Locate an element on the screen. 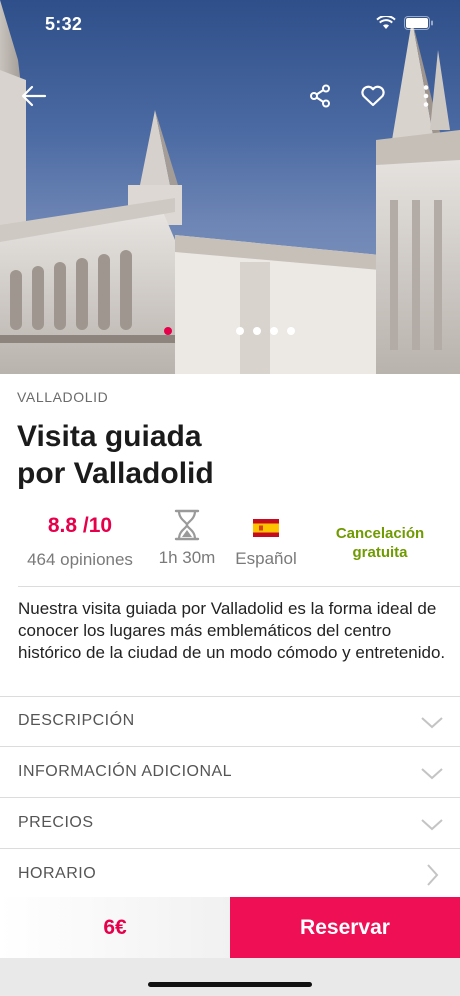  status-time: 5:32 is located at coordinates (64, 24).